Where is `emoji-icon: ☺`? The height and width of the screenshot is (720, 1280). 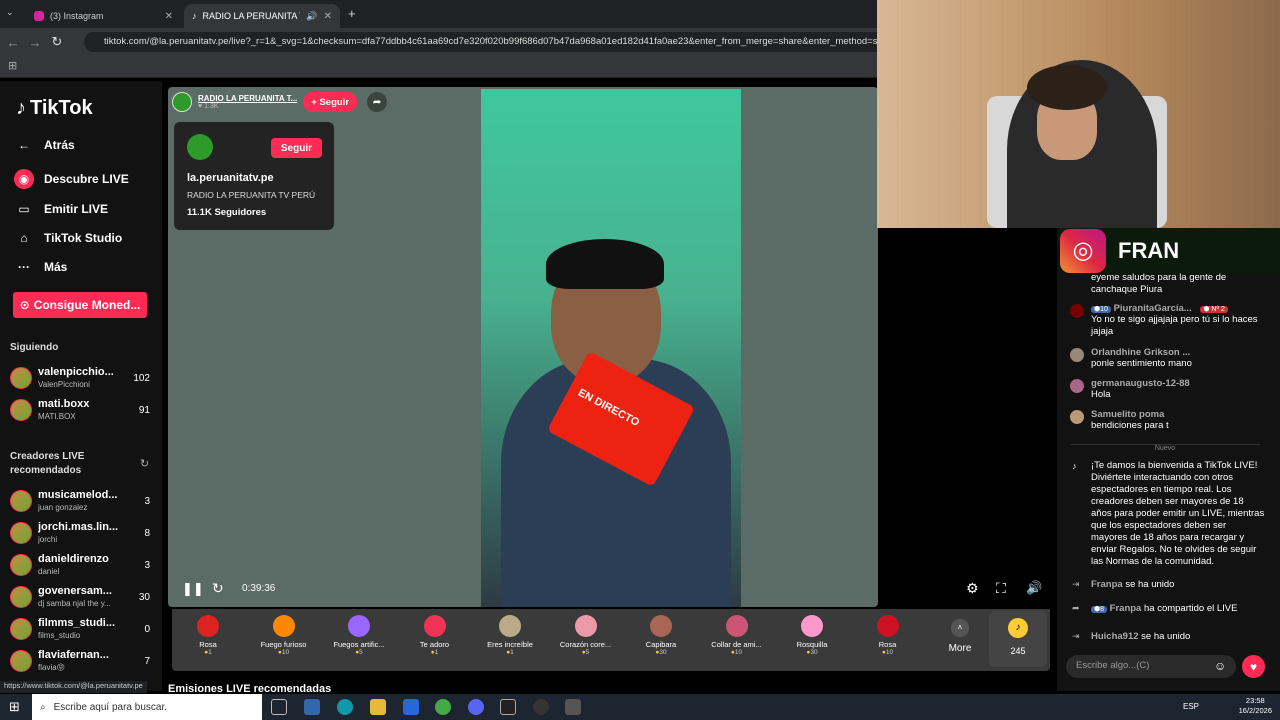
emoji-icon: ☺ is located at coordinates (1220, 666).